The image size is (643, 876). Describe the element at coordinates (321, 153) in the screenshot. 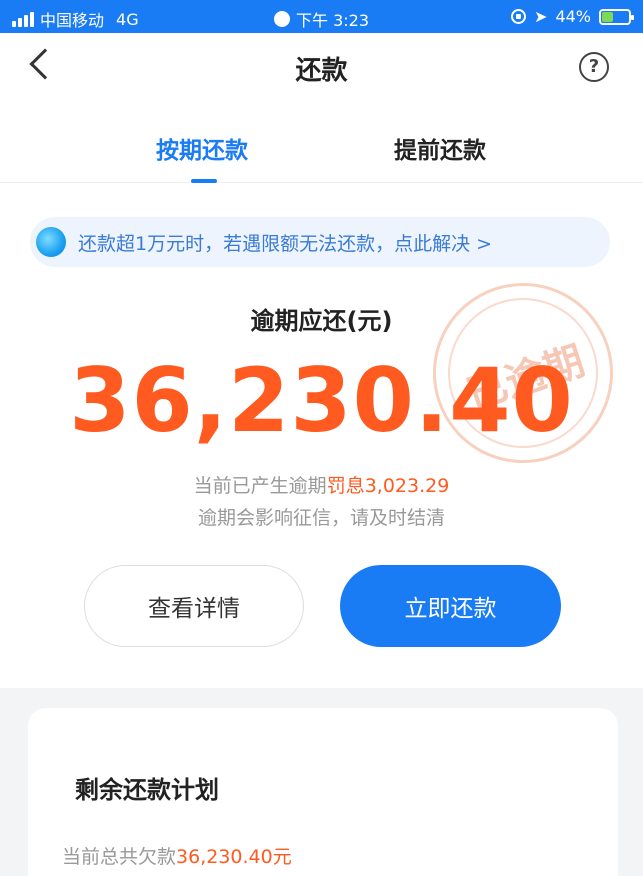

I see `tab-bar: 按期还款 提前还款` at that location.